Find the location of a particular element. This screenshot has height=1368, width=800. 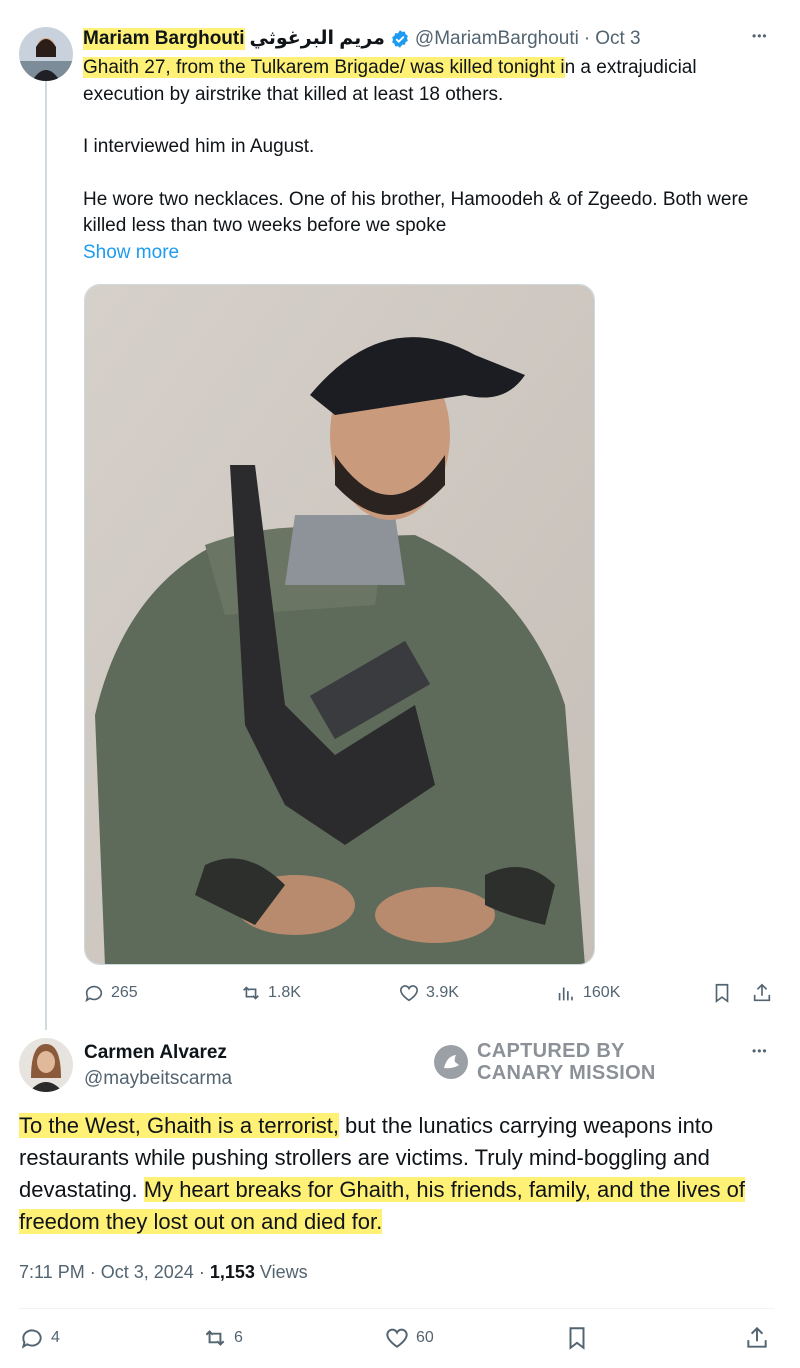

repost-count: 6 is located at coordinates (238, 1337).